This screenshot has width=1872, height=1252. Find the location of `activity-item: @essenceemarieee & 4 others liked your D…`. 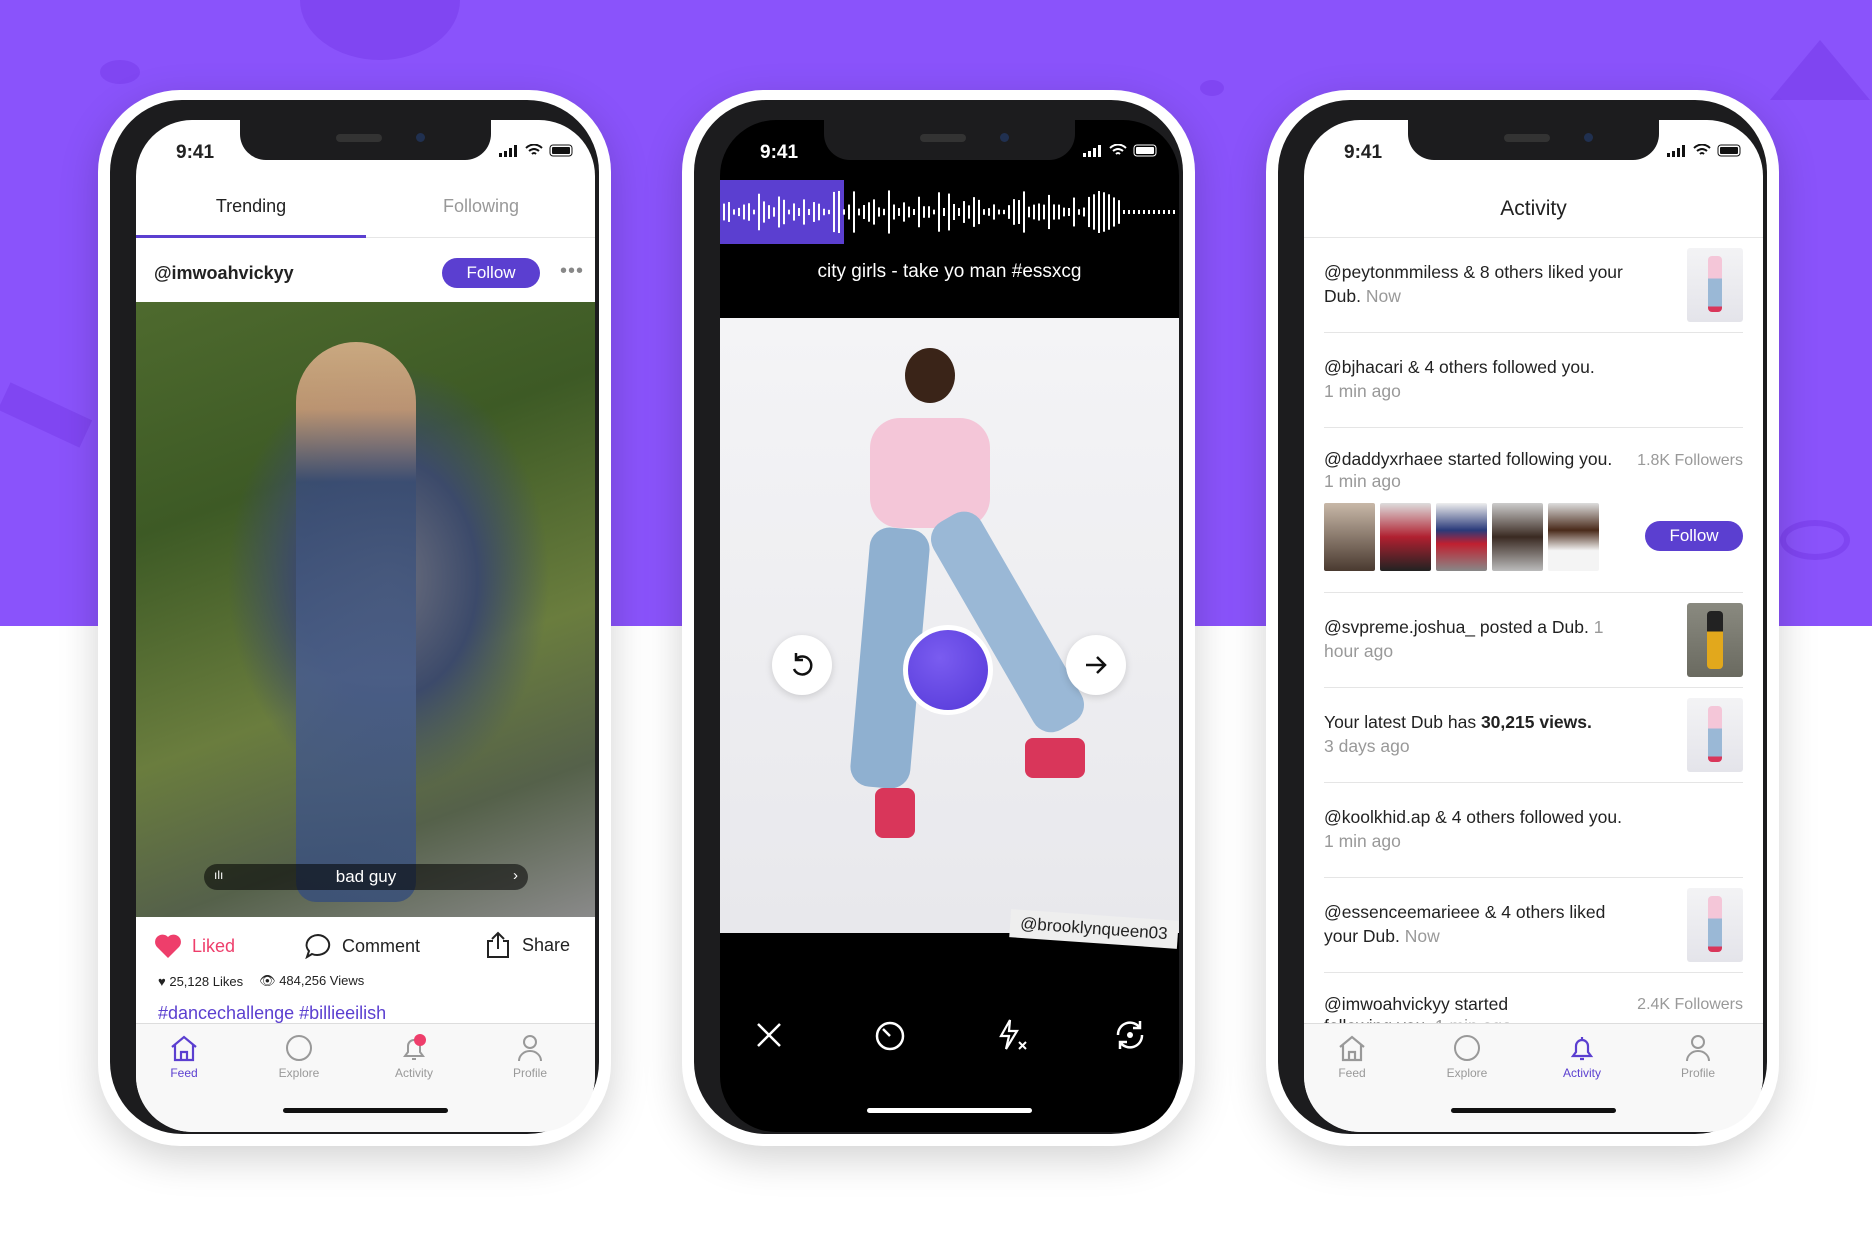

activity-item: @essenceemarieee & 4 others liked your D… is located at coordinates (1533, 925).